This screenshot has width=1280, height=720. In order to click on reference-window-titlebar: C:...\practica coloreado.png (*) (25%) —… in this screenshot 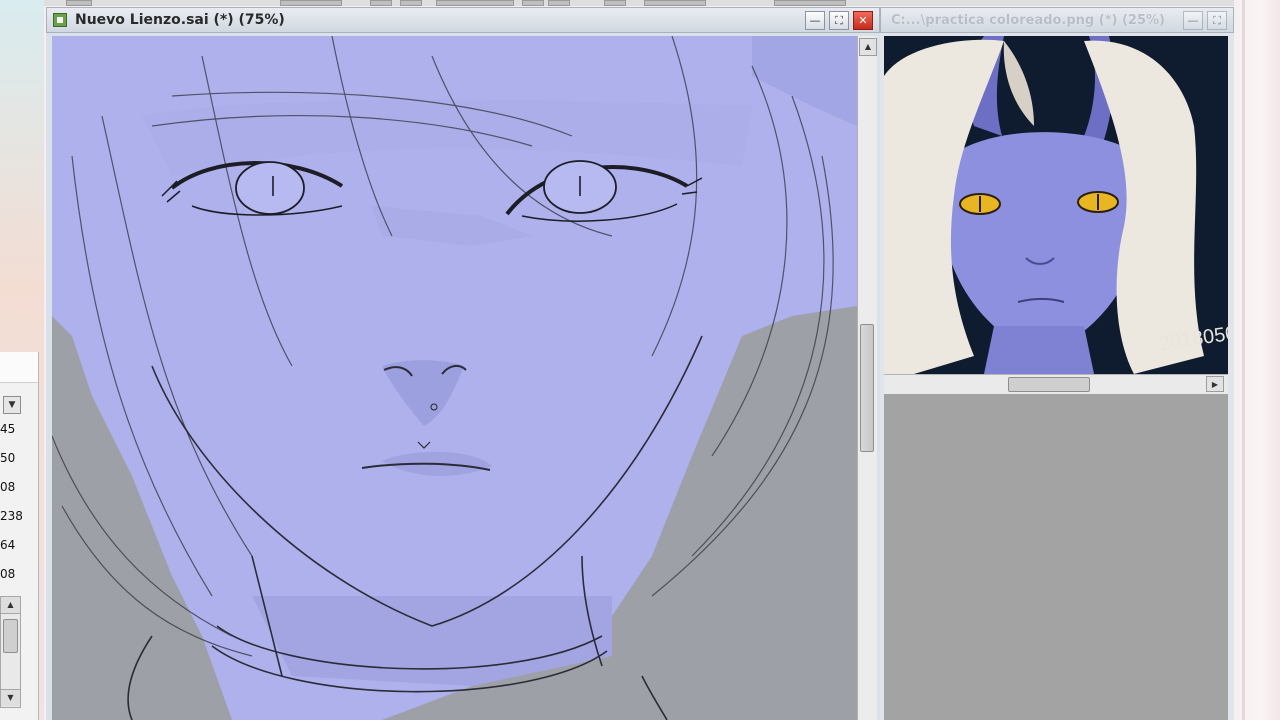, I will do `click(1057, 20)`.